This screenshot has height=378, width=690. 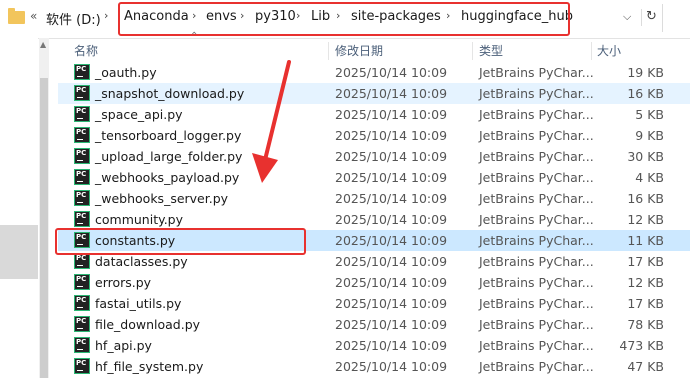 I want to click on red-arrow-annotation, so click(x=271, y=121).